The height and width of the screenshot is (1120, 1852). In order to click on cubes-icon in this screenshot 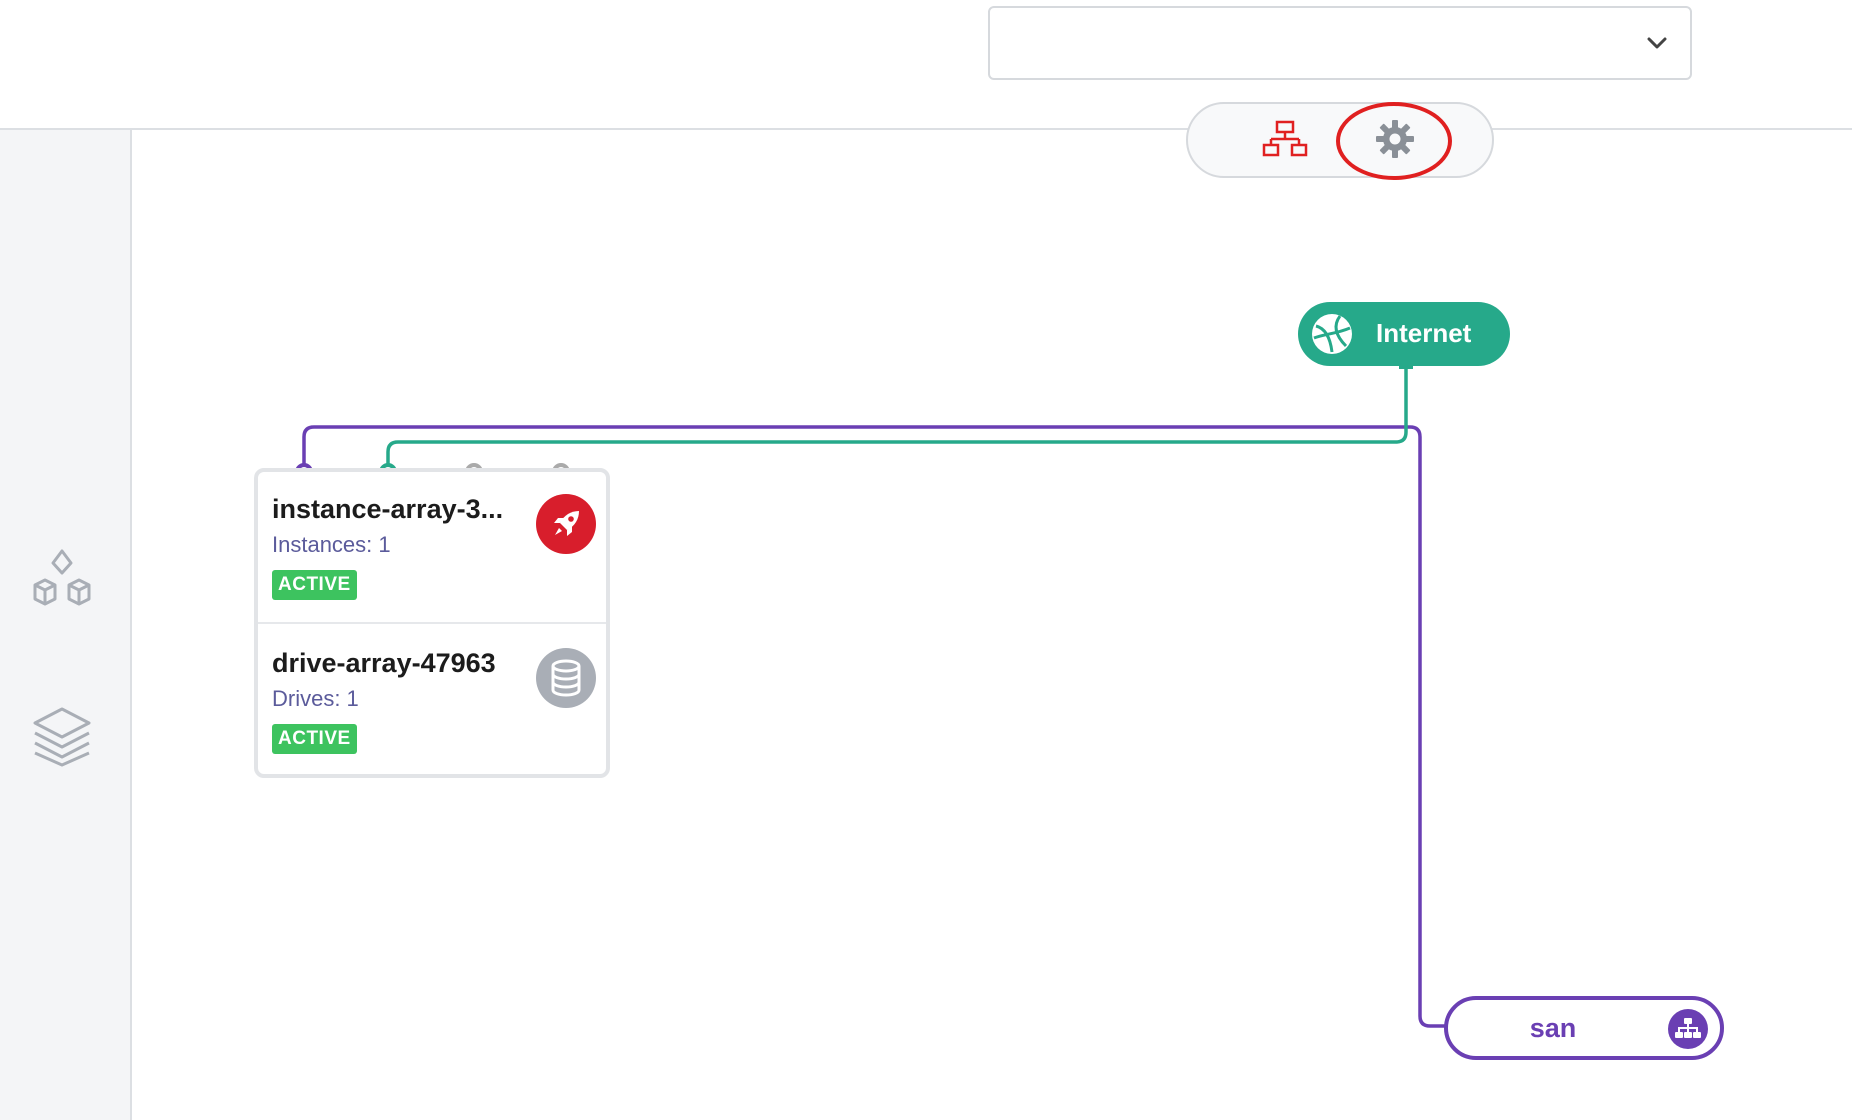, I will do `click(62, 580)`.